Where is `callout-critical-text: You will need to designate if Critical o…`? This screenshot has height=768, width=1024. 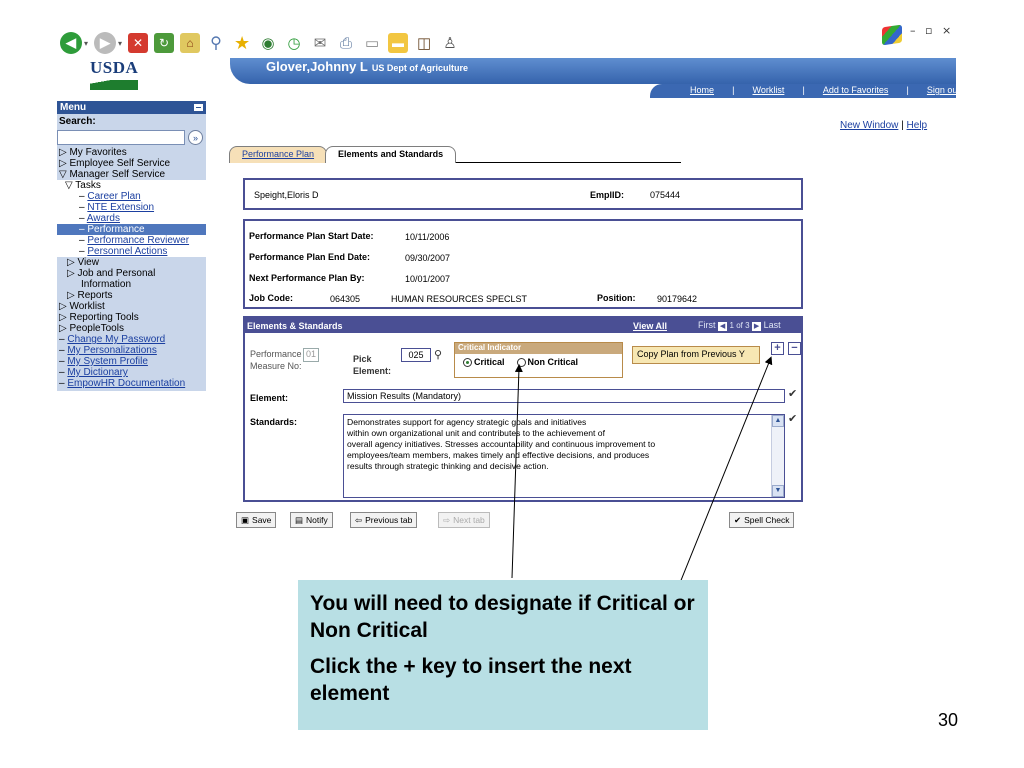 callout-critical-text: You will need to designate if Critical o… is located at coordinates (502, 617).